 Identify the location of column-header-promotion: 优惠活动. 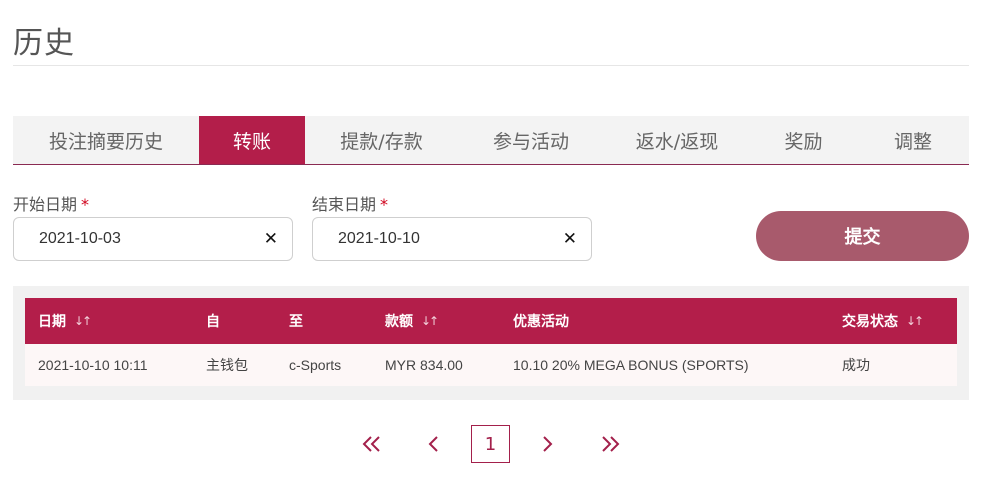
(541, 322).